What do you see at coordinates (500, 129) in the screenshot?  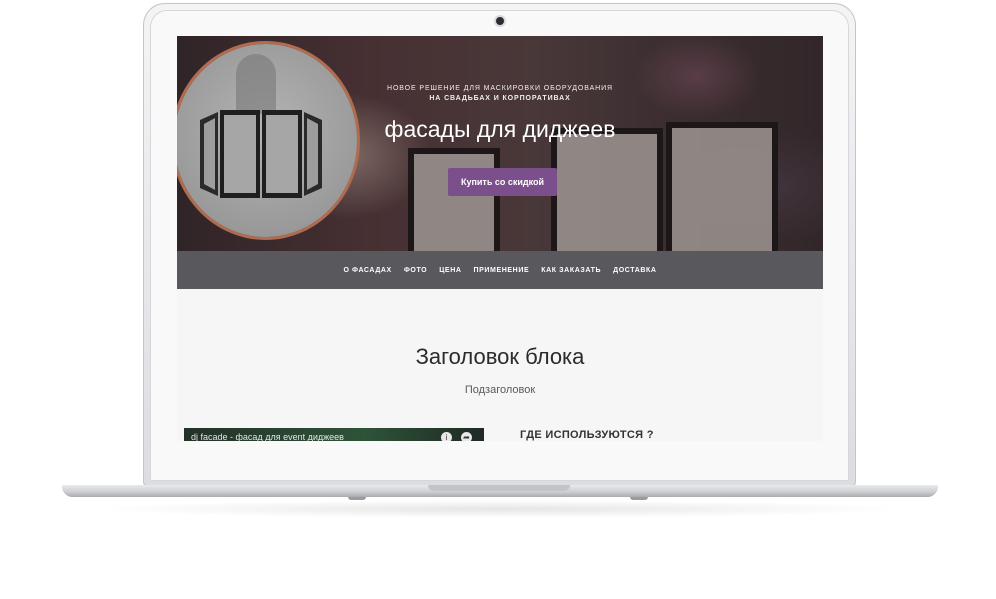 I see `hero-title: фасады для диджеев` at bounding box center [500, 129].